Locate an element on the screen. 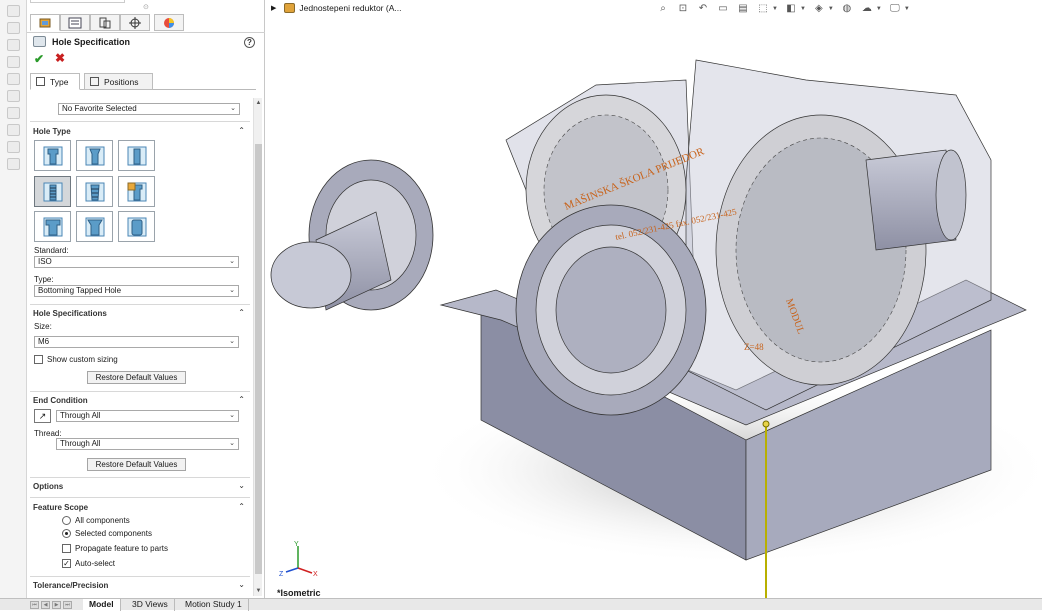 This screenshot has width=1042, height=611. radio-selected-components: Selected components is located at coordinates (107, 533).